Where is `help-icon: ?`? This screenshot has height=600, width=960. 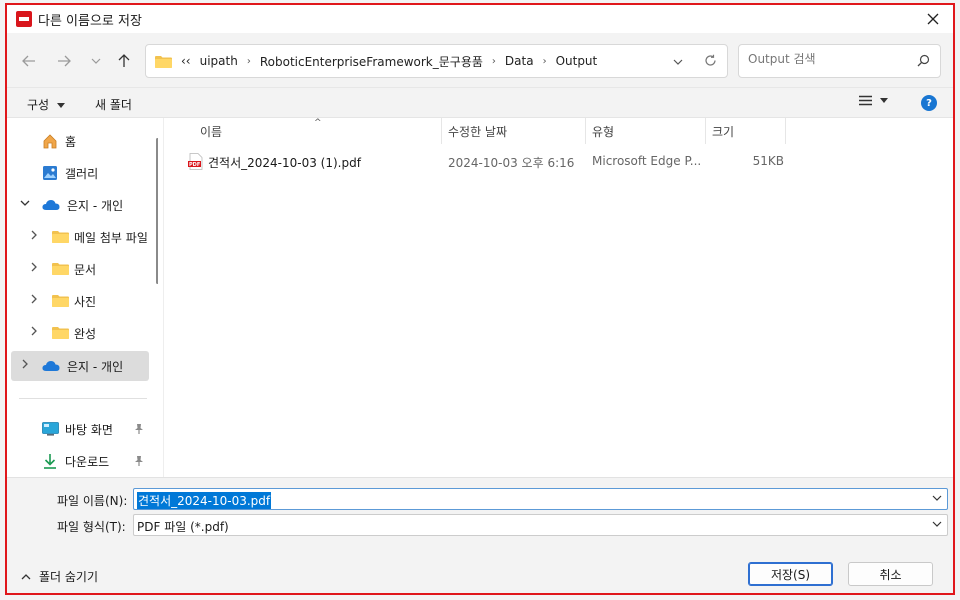 help-icon: ? is located at coordinates (929, 103).